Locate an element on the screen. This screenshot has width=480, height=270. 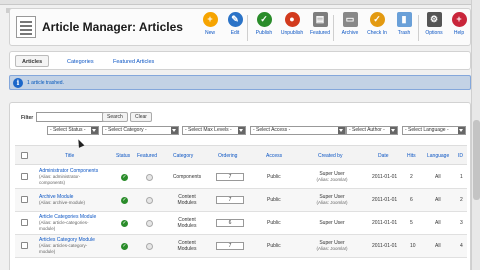
max-levels-select-value: - Select Max Levels - is located at coordinates (208, 130).